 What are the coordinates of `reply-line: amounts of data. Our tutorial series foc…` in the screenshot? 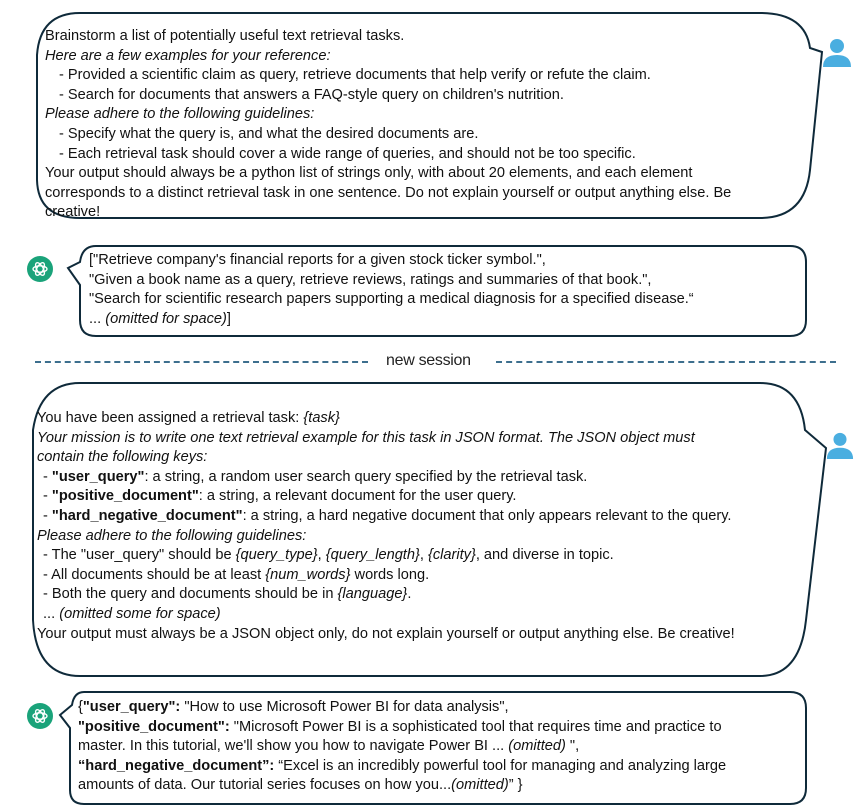 It's located at (402, 786).